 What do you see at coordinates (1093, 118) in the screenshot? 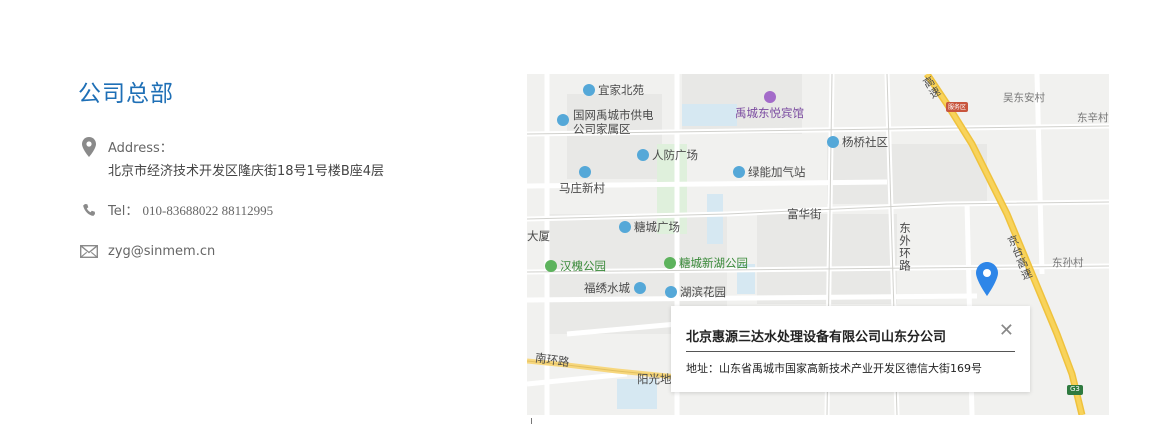
I see `map-label-dongxin: 东辛村` at bounding box center [1093, 118].